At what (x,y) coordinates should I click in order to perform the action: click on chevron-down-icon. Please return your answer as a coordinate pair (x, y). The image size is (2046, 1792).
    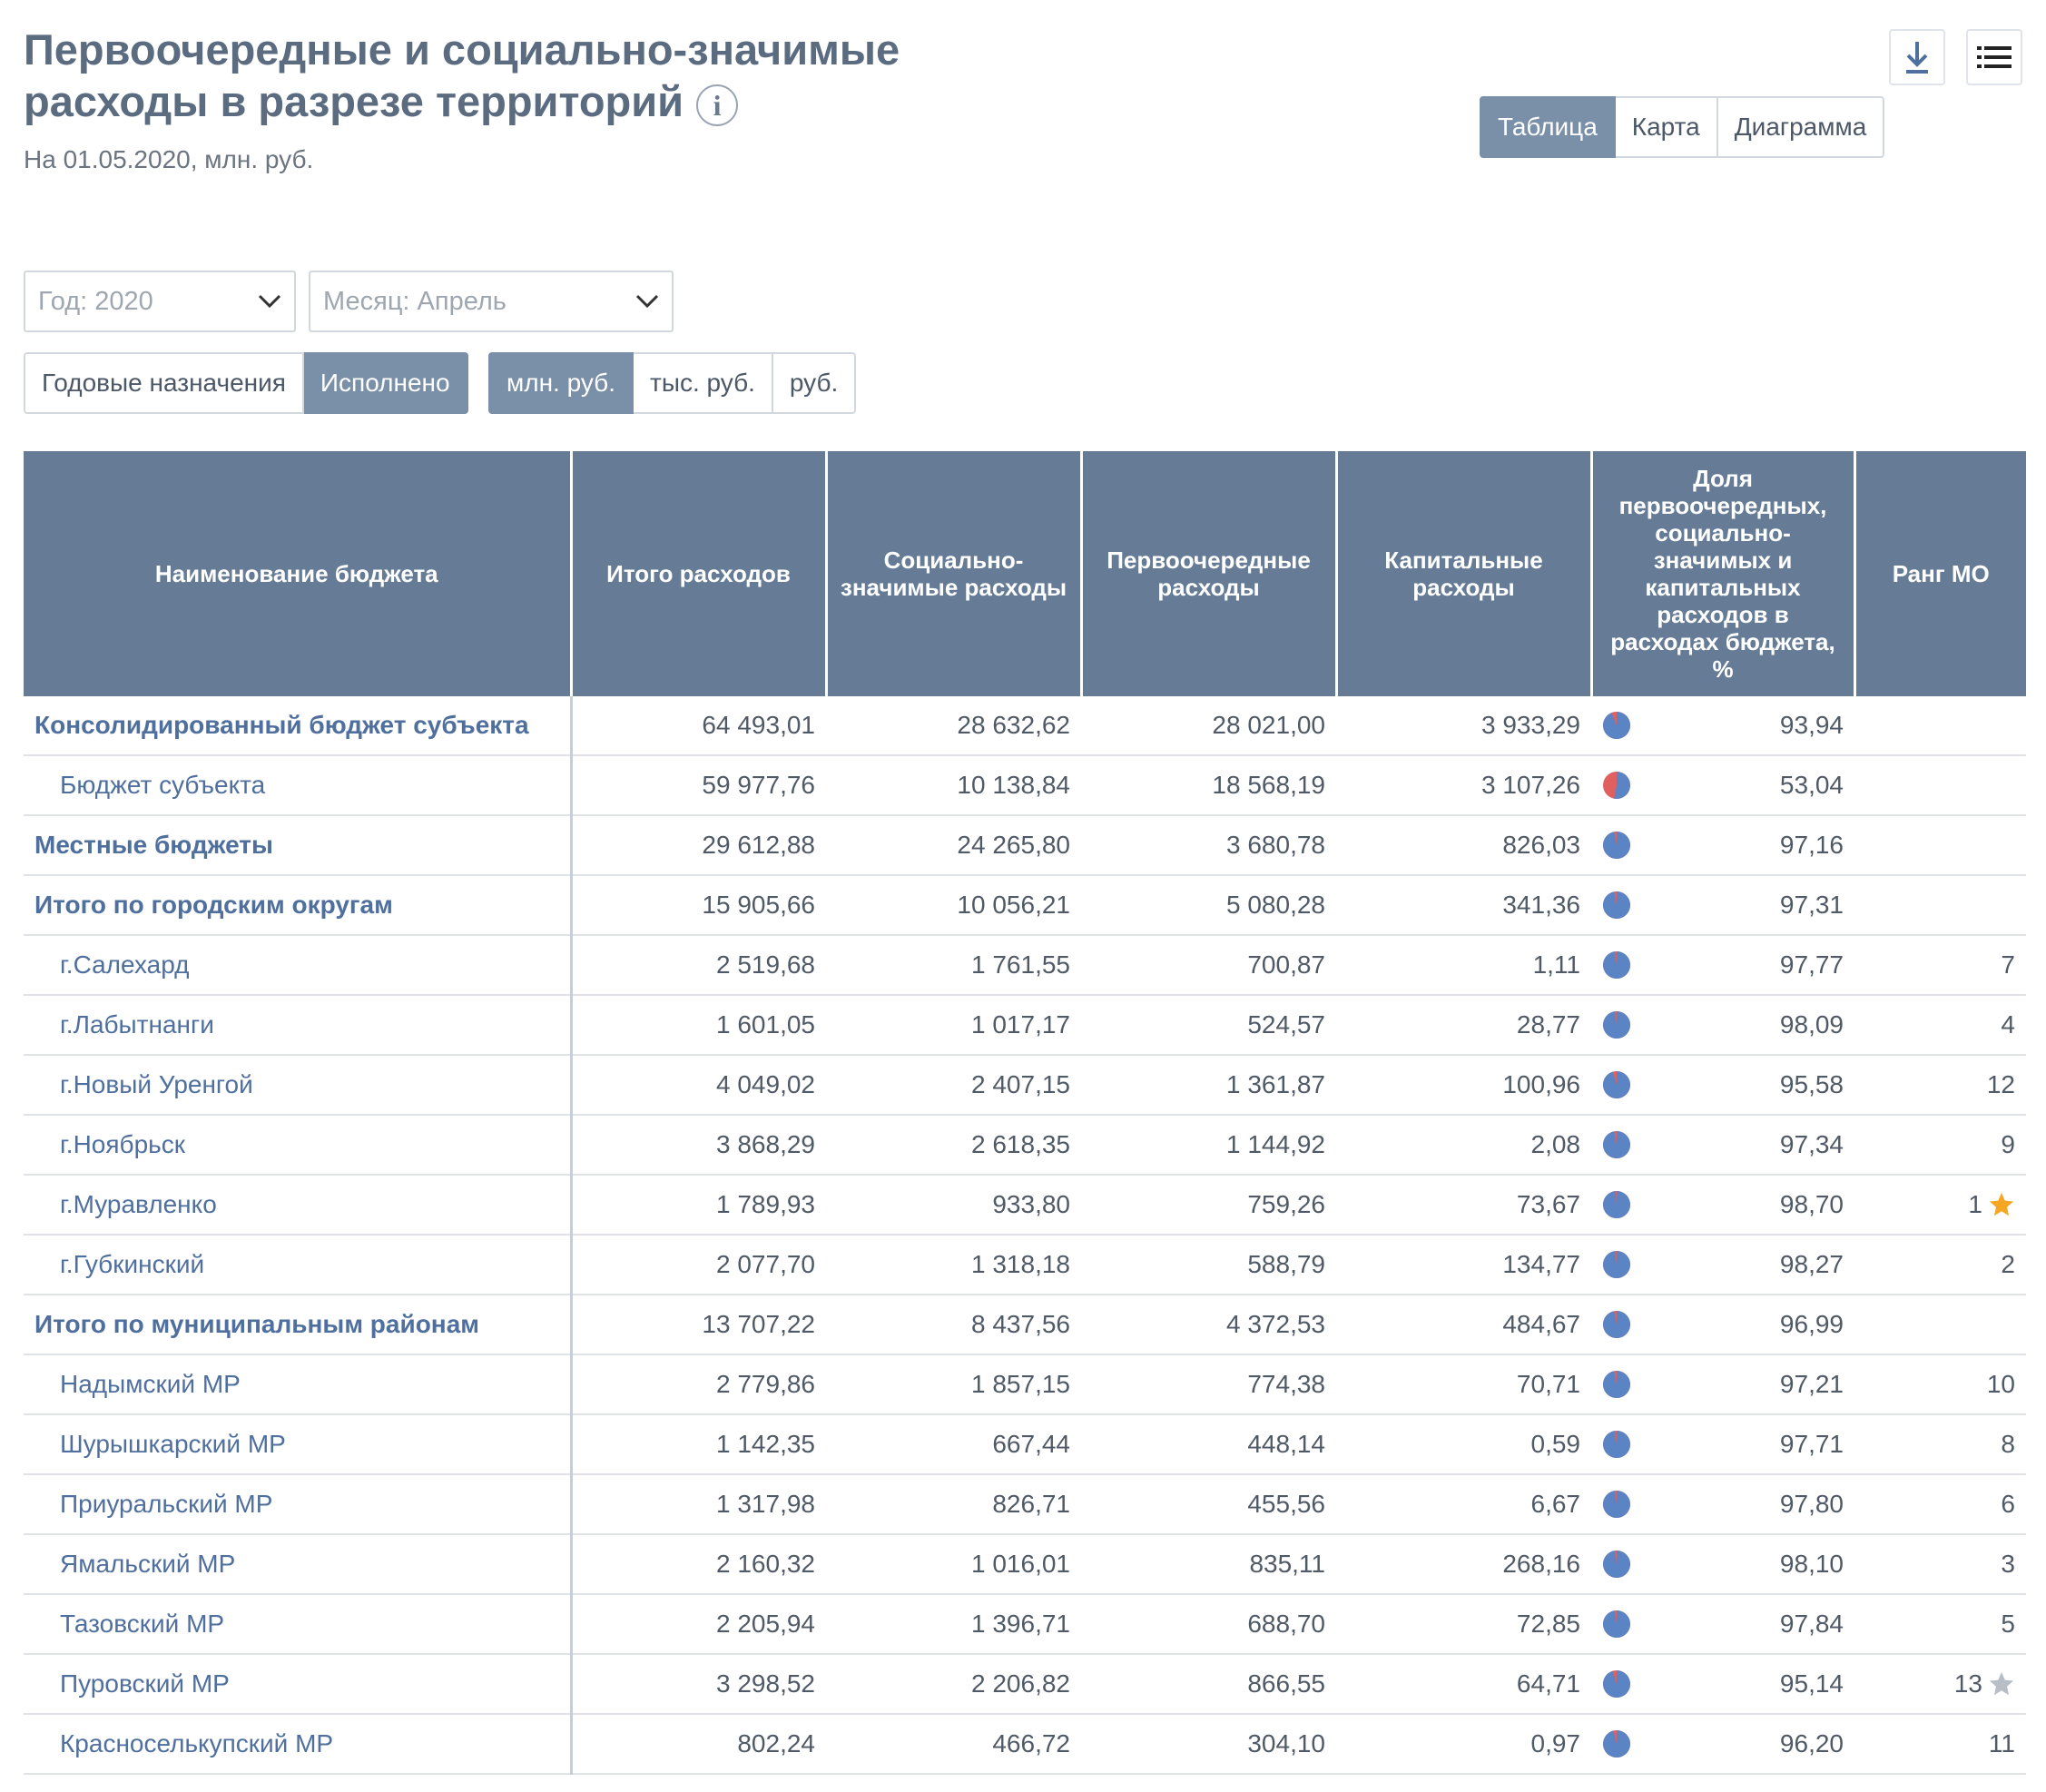
    Looking at the image, I should click on (647, 301).